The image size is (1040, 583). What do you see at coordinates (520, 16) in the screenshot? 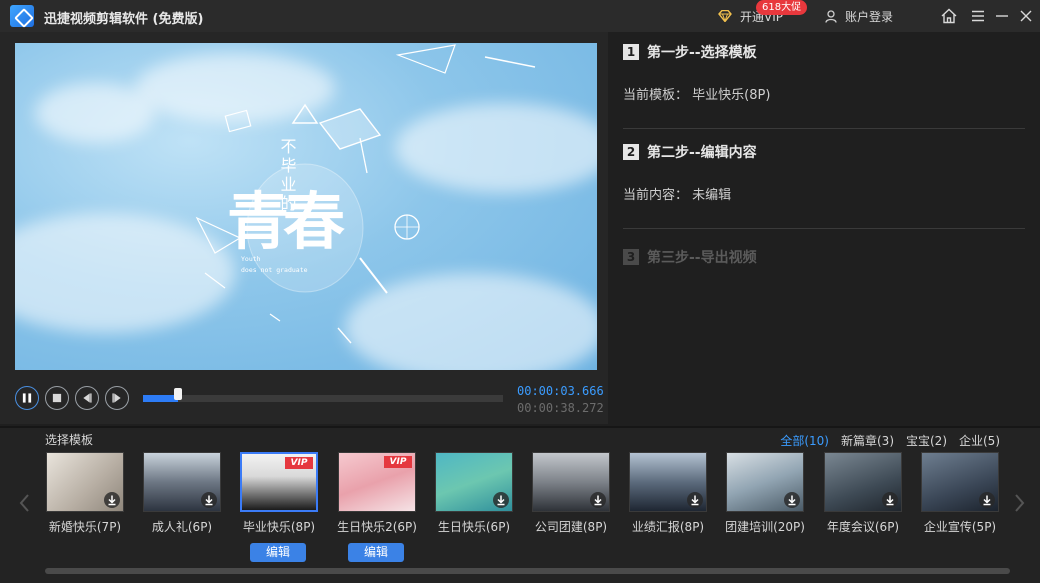
I see `title-bar: 迅捷视频剪辑软件 (免费版) 开通VIP 618大促 账户登录` at bounding box center [520, 16].